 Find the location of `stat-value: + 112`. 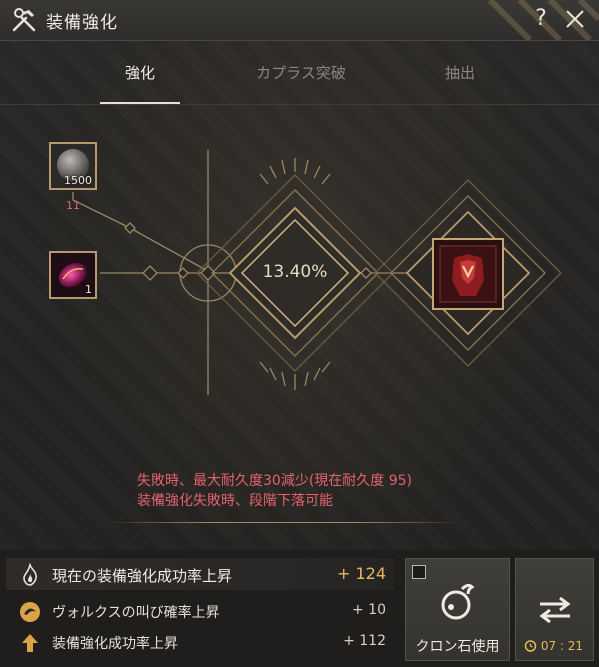

stat-value: + 112 is located at coordinates (364, 641).